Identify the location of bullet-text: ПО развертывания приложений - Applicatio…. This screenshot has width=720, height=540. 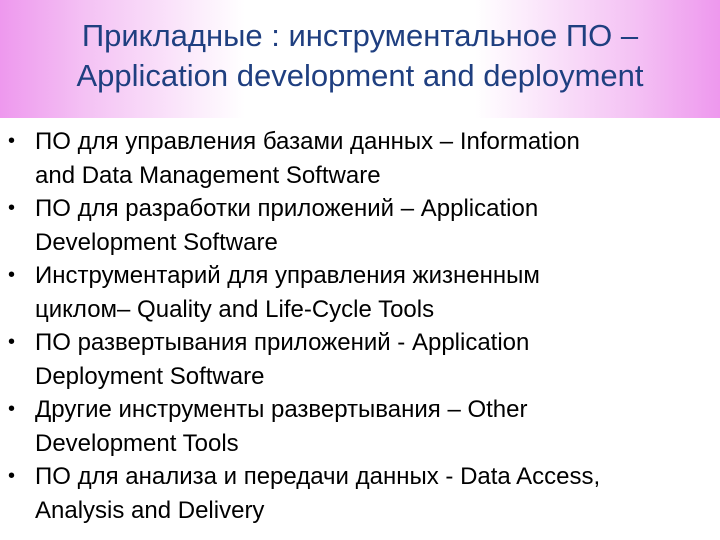
(374, 359).